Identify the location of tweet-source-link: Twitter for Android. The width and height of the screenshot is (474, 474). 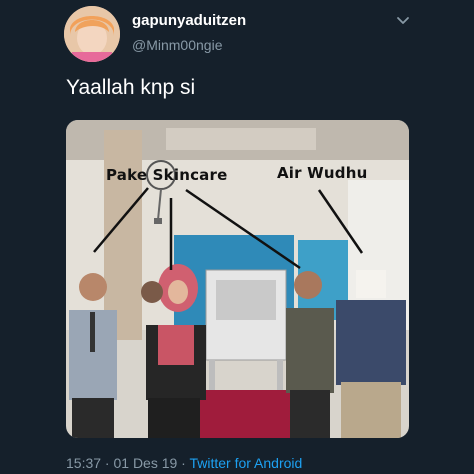
(245, 463).